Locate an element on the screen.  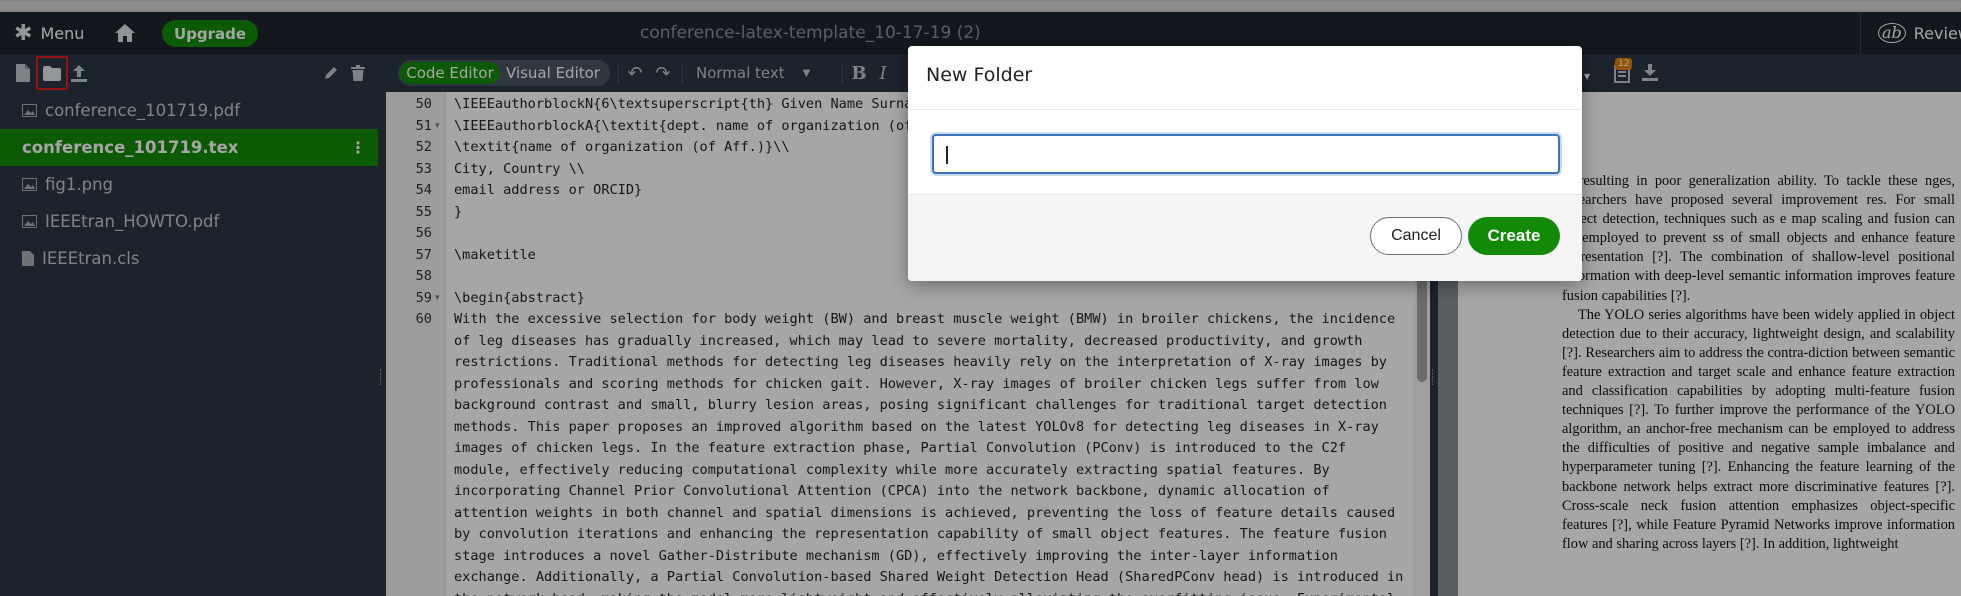
dialog-body is located at coordinates (1245, 152).